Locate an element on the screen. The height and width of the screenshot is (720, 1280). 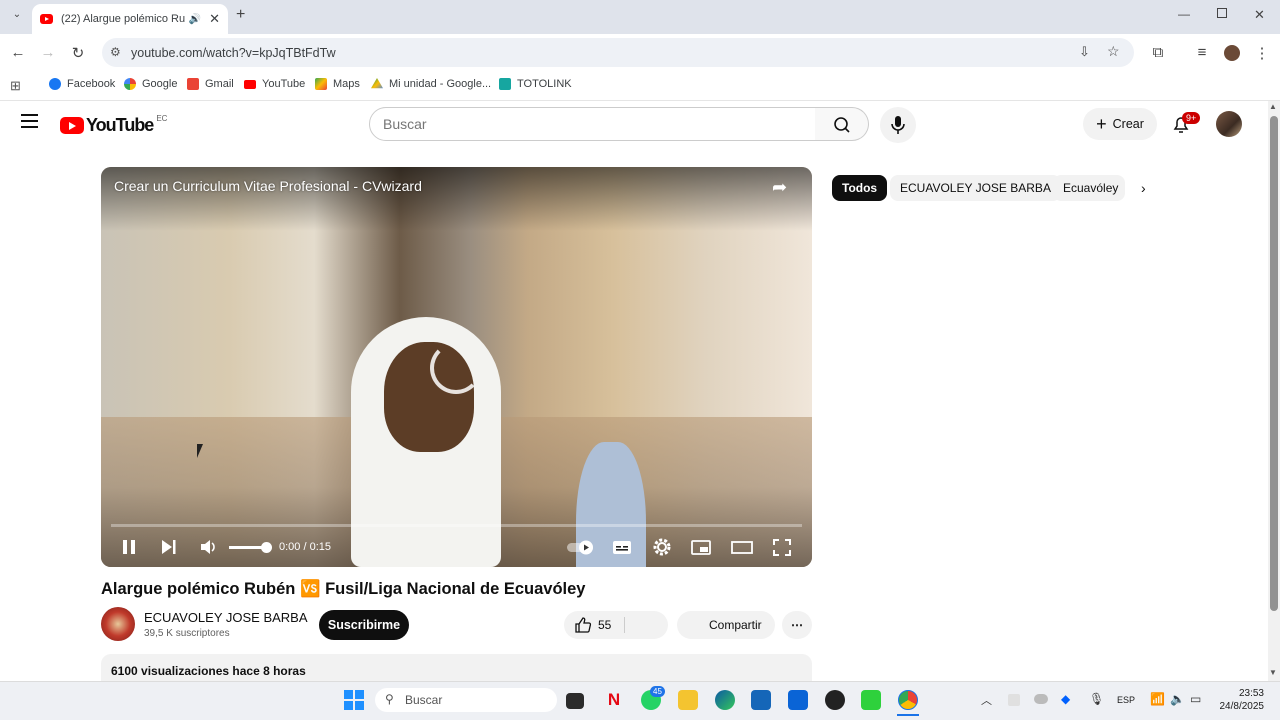
drive-icon is located at coordinates (377, 83).